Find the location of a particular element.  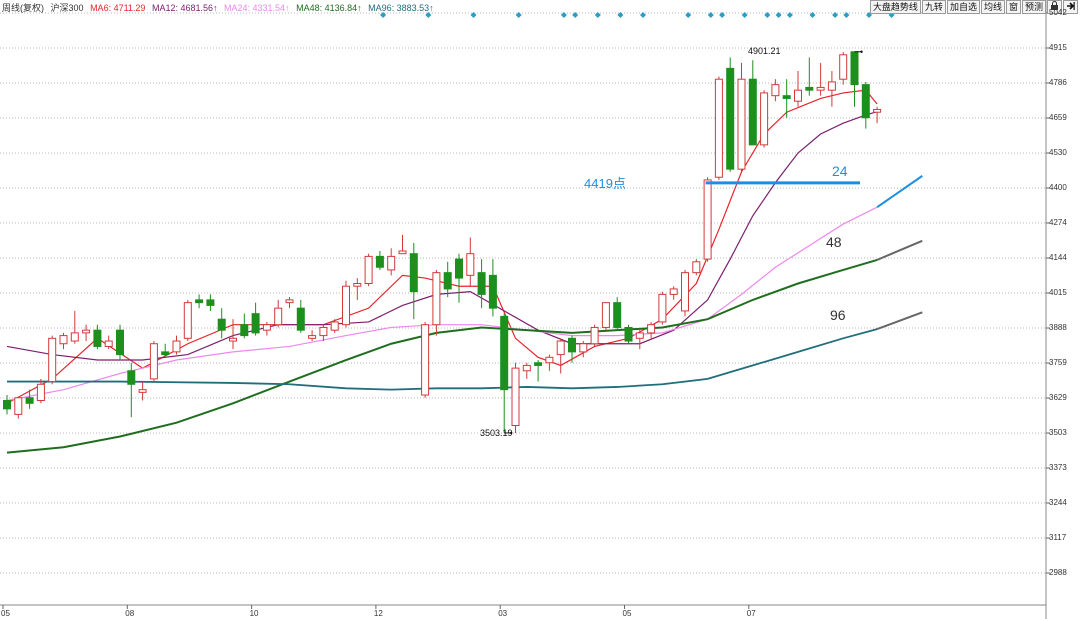

legend-ma12: MA12: 4681.56↑ is located at coordinates (184, 8).